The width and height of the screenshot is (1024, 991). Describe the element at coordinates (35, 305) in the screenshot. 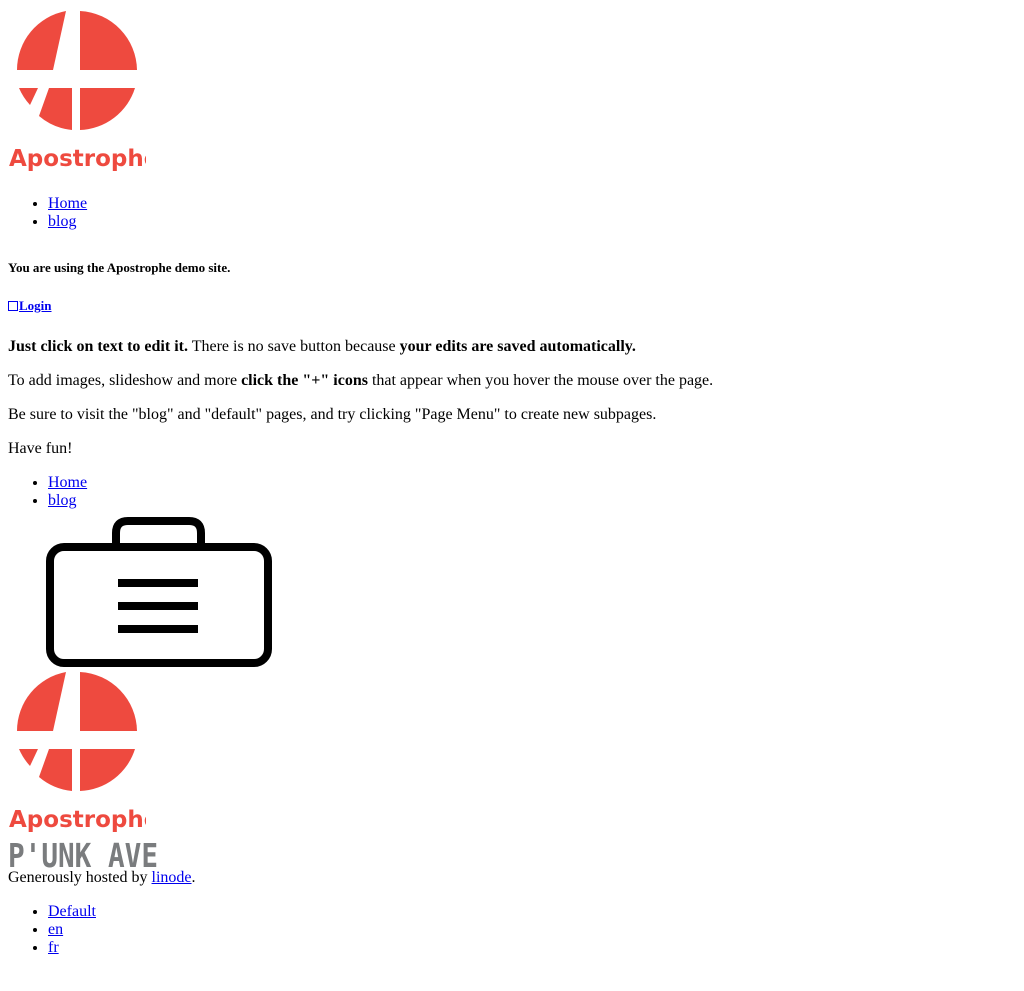

I see `login-label: Login` at that location.